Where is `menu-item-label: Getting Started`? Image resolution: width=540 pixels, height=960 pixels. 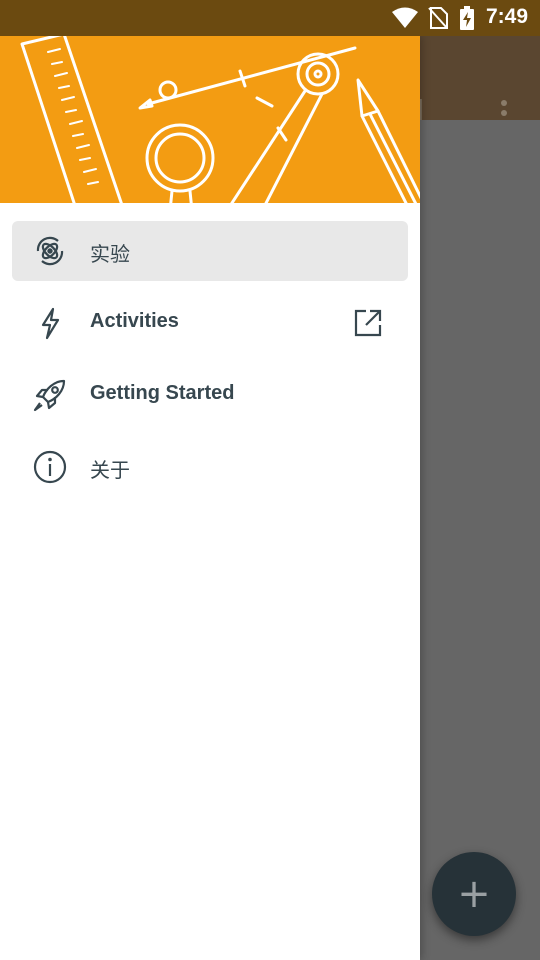 menu-item-label: Getting Started is located at coordinates (162, 393).